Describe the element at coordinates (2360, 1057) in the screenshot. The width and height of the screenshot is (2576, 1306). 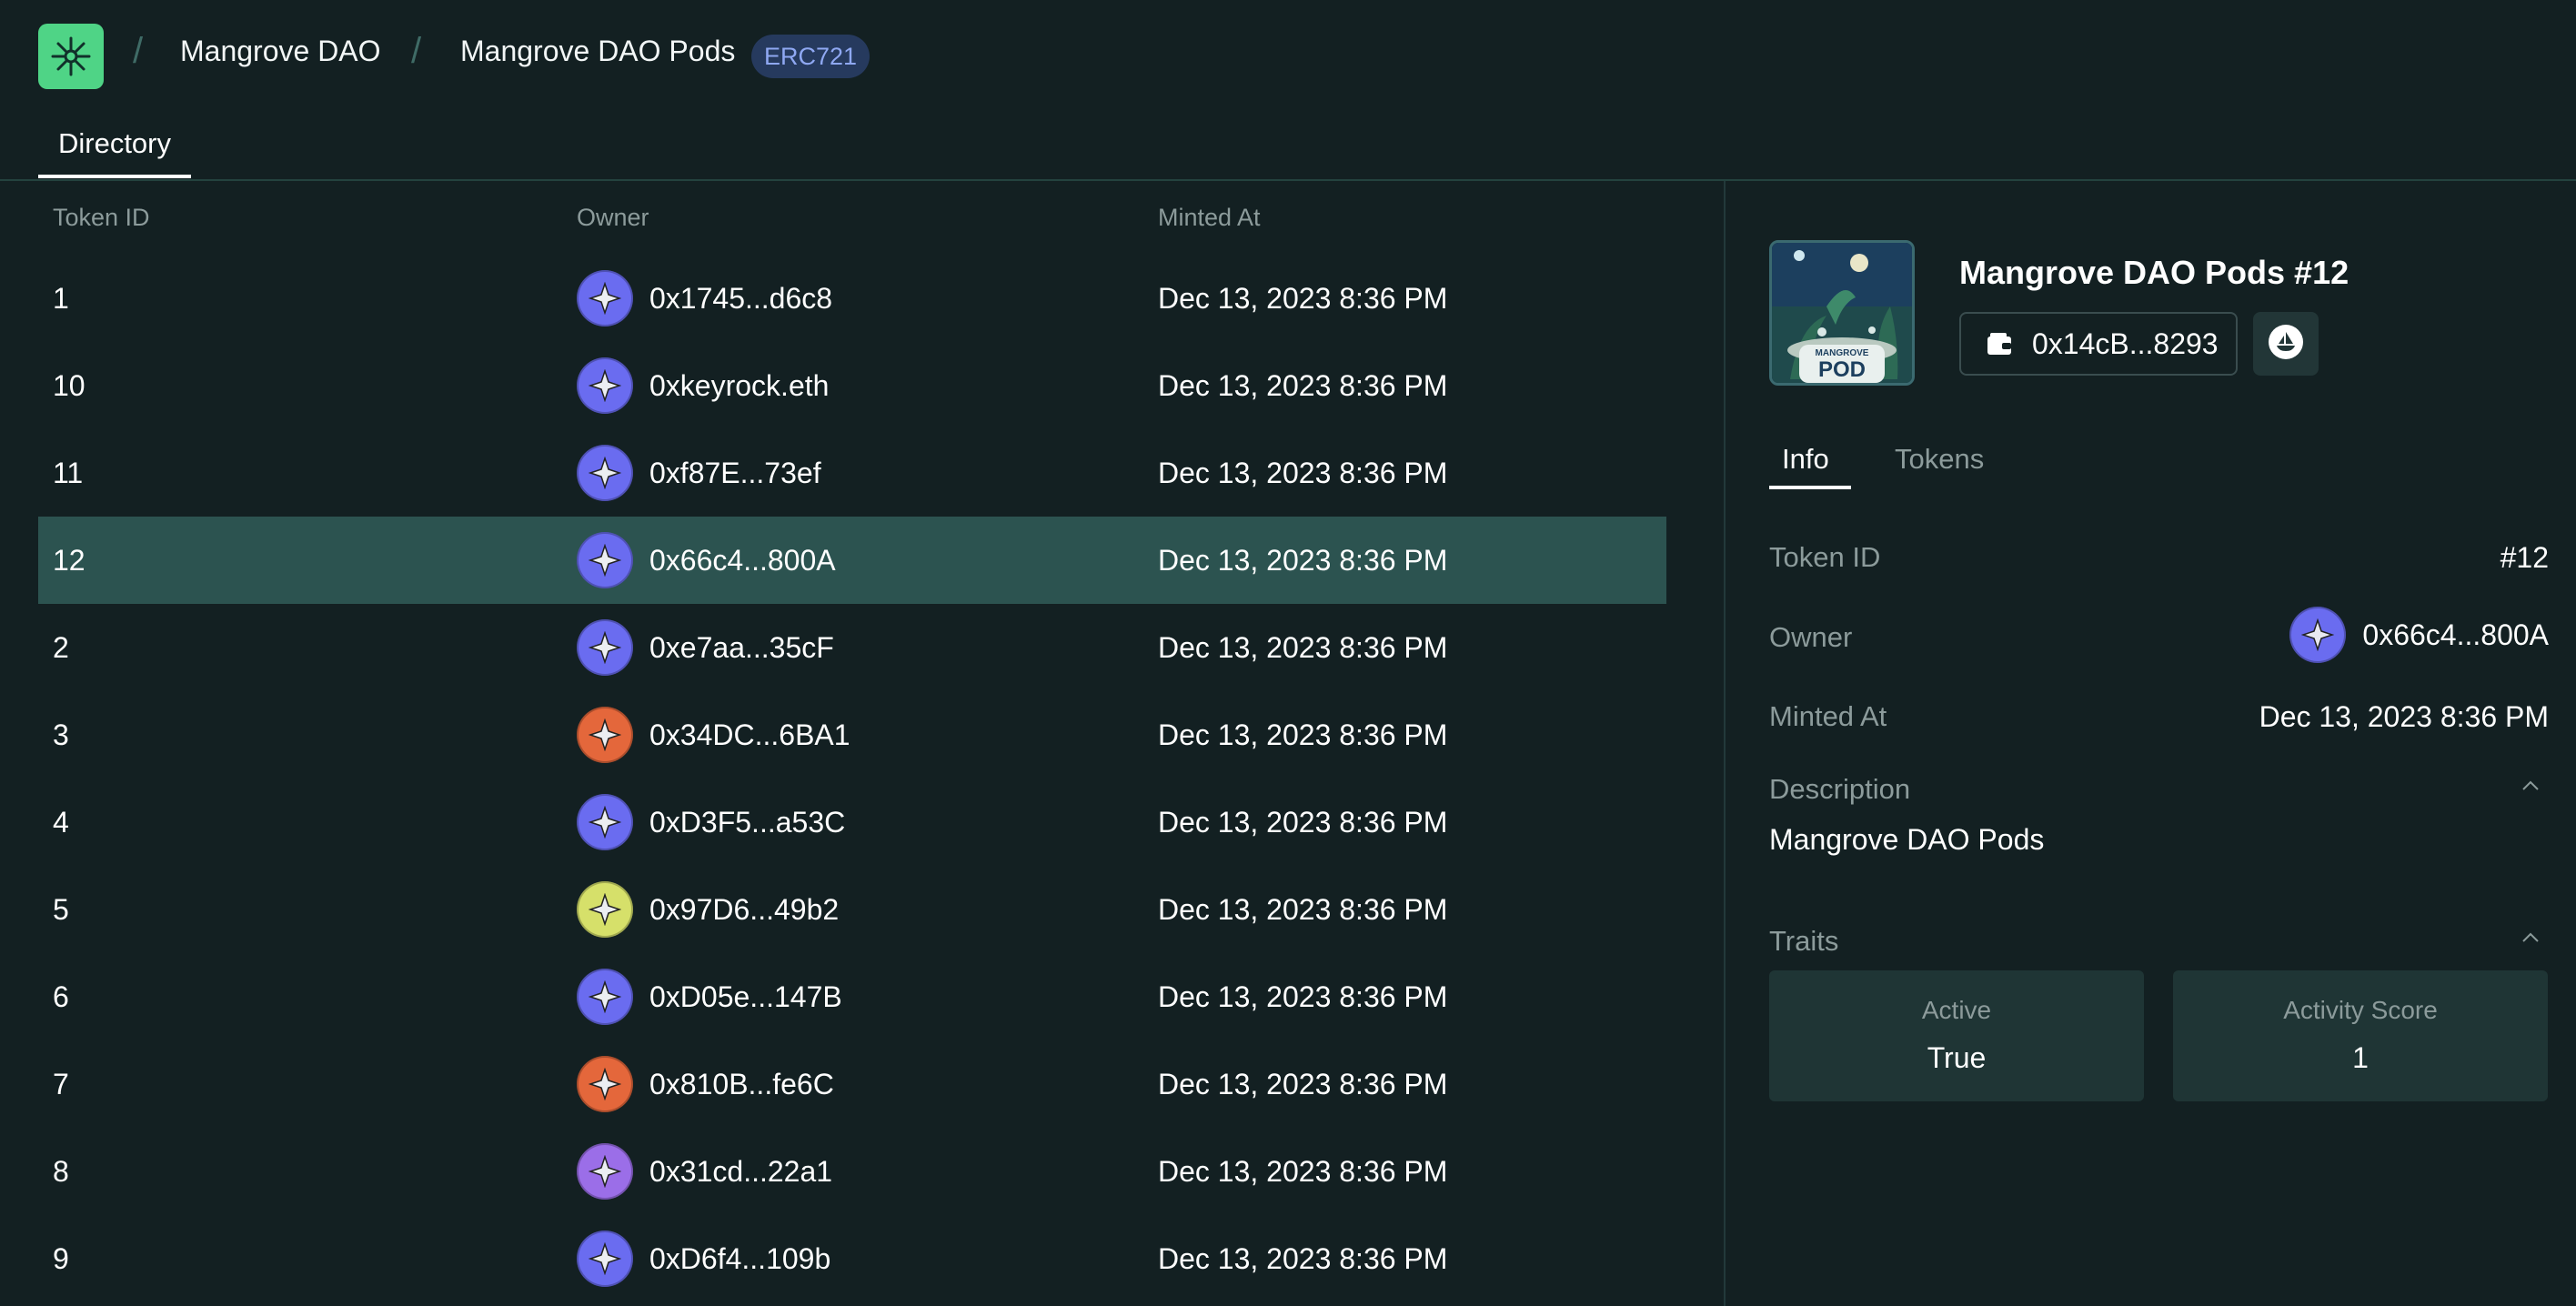
I see `trait-value: 1` at that location.